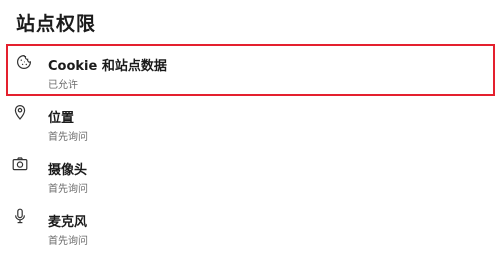 The image size is (499, 254). I want to click on location-pin-icon, so click(20, 112).